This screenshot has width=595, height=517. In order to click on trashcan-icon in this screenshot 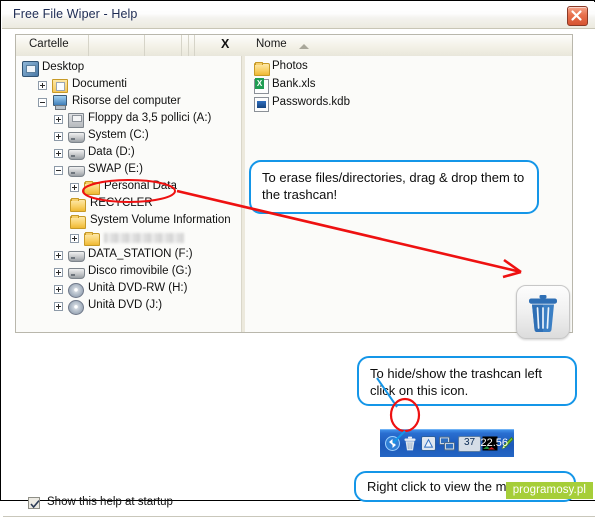, I will do `click(543, 313)`.